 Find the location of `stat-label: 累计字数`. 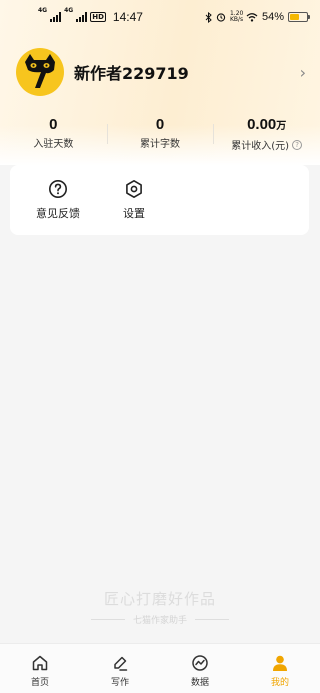

stat-label: 累计字数 is located at coordinates (160, 142).